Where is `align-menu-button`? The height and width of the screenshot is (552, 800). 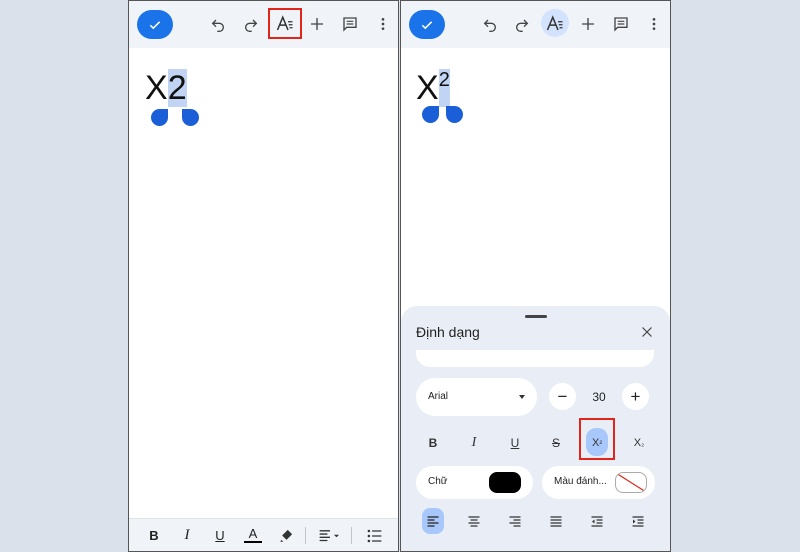
align-menu-button is located at coordinates (330, 535).